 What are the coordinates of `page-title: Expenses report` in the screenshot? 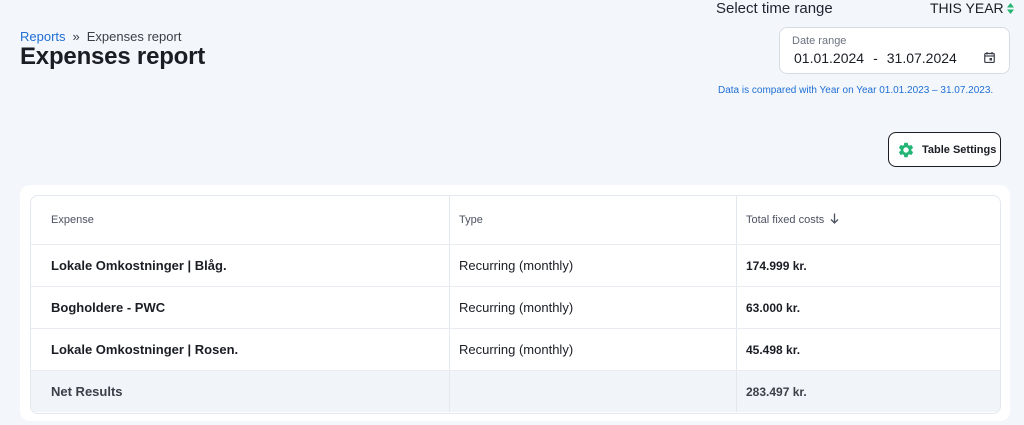 It's located at (113, 56).